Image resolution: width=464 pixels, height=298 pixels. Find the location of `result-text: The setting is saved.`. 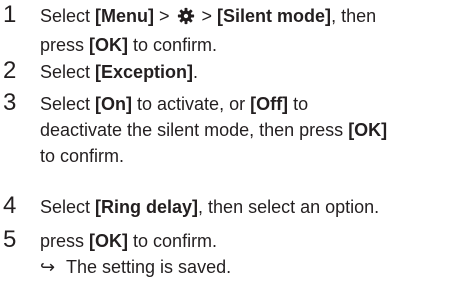

result-text: The setting is saved. is located at coordinates (149, 267).